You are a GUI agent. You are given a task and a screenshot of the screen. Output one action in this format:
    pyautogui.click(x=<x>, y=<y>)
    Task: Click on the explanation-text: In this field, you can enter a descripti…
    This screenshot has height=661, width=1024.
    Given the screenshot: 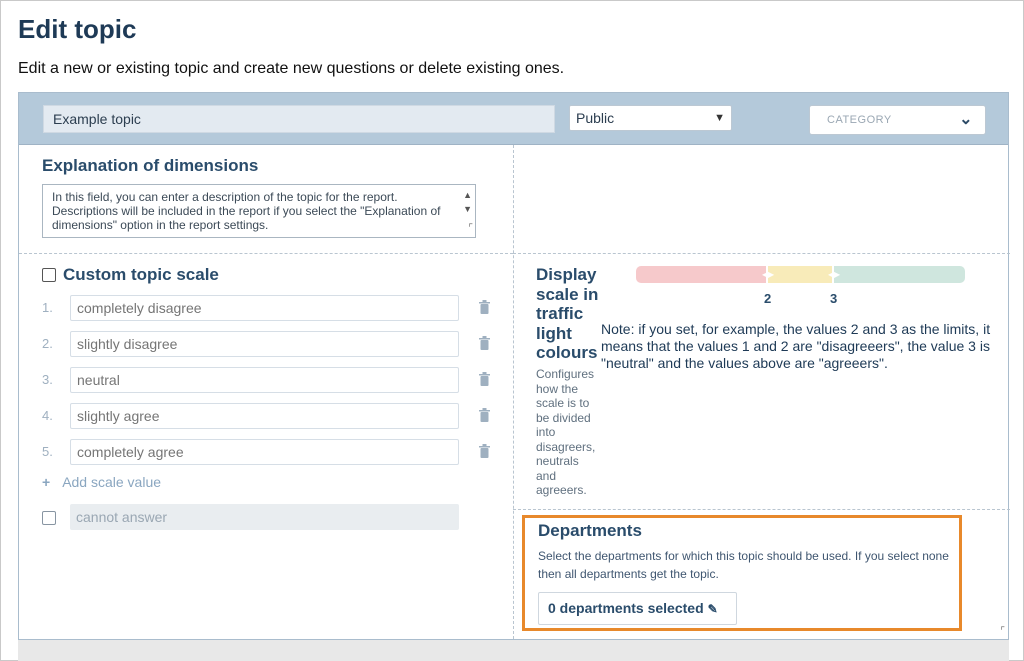 What is the action you would take?
    pyautogui.click(x=246, y=211)
    